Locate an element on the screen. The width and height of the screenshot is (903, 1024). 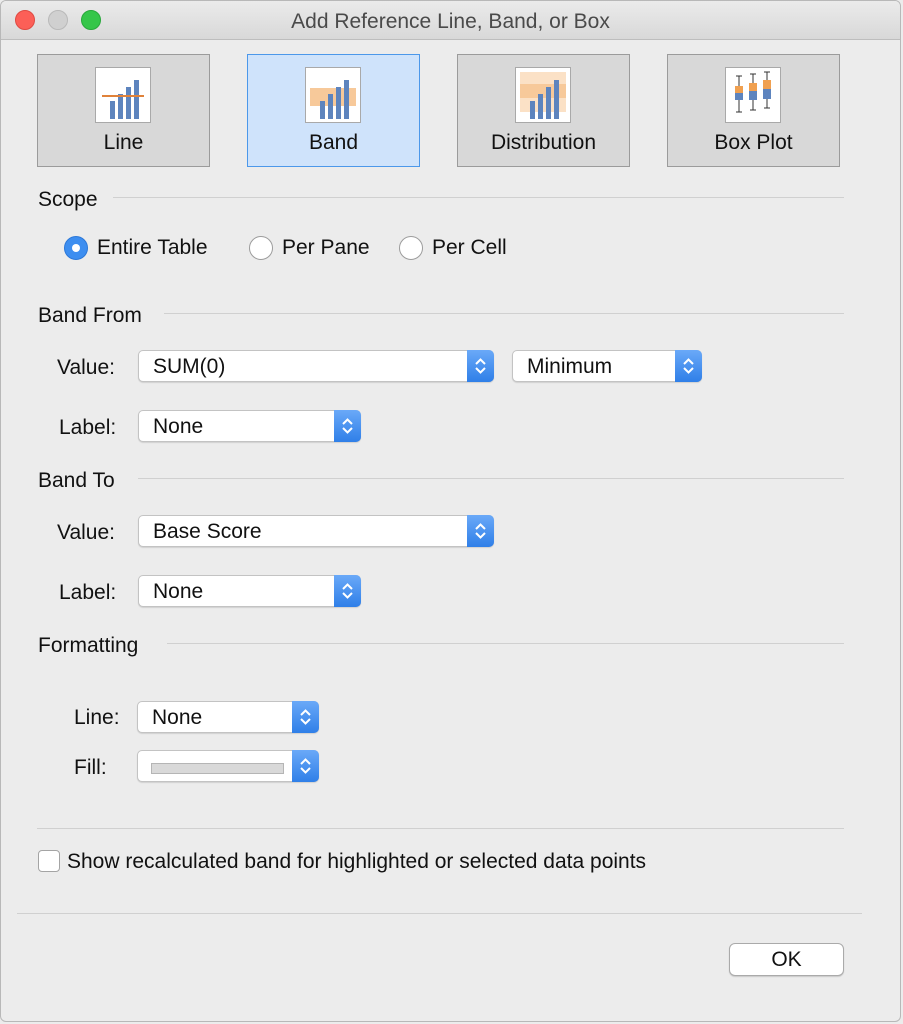
recalc-band-checkbox is located at coordinates (49, 861).